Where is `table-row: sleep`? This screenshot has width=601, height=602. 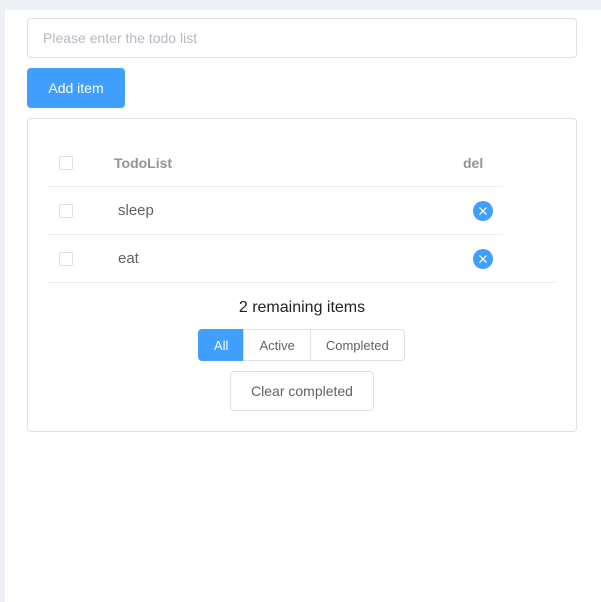 table-row: sleep is located at coordinates (275, 211).